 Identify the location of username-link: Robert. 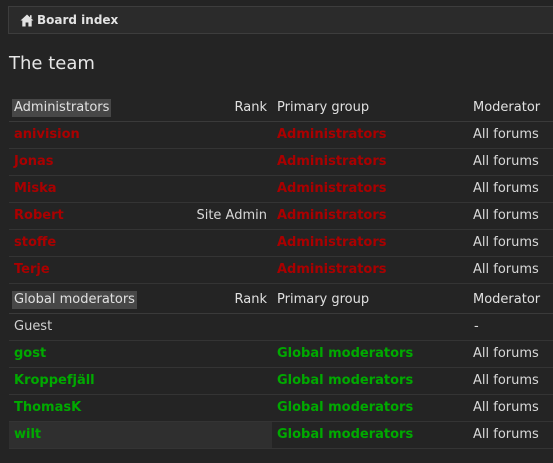
(39, 216).